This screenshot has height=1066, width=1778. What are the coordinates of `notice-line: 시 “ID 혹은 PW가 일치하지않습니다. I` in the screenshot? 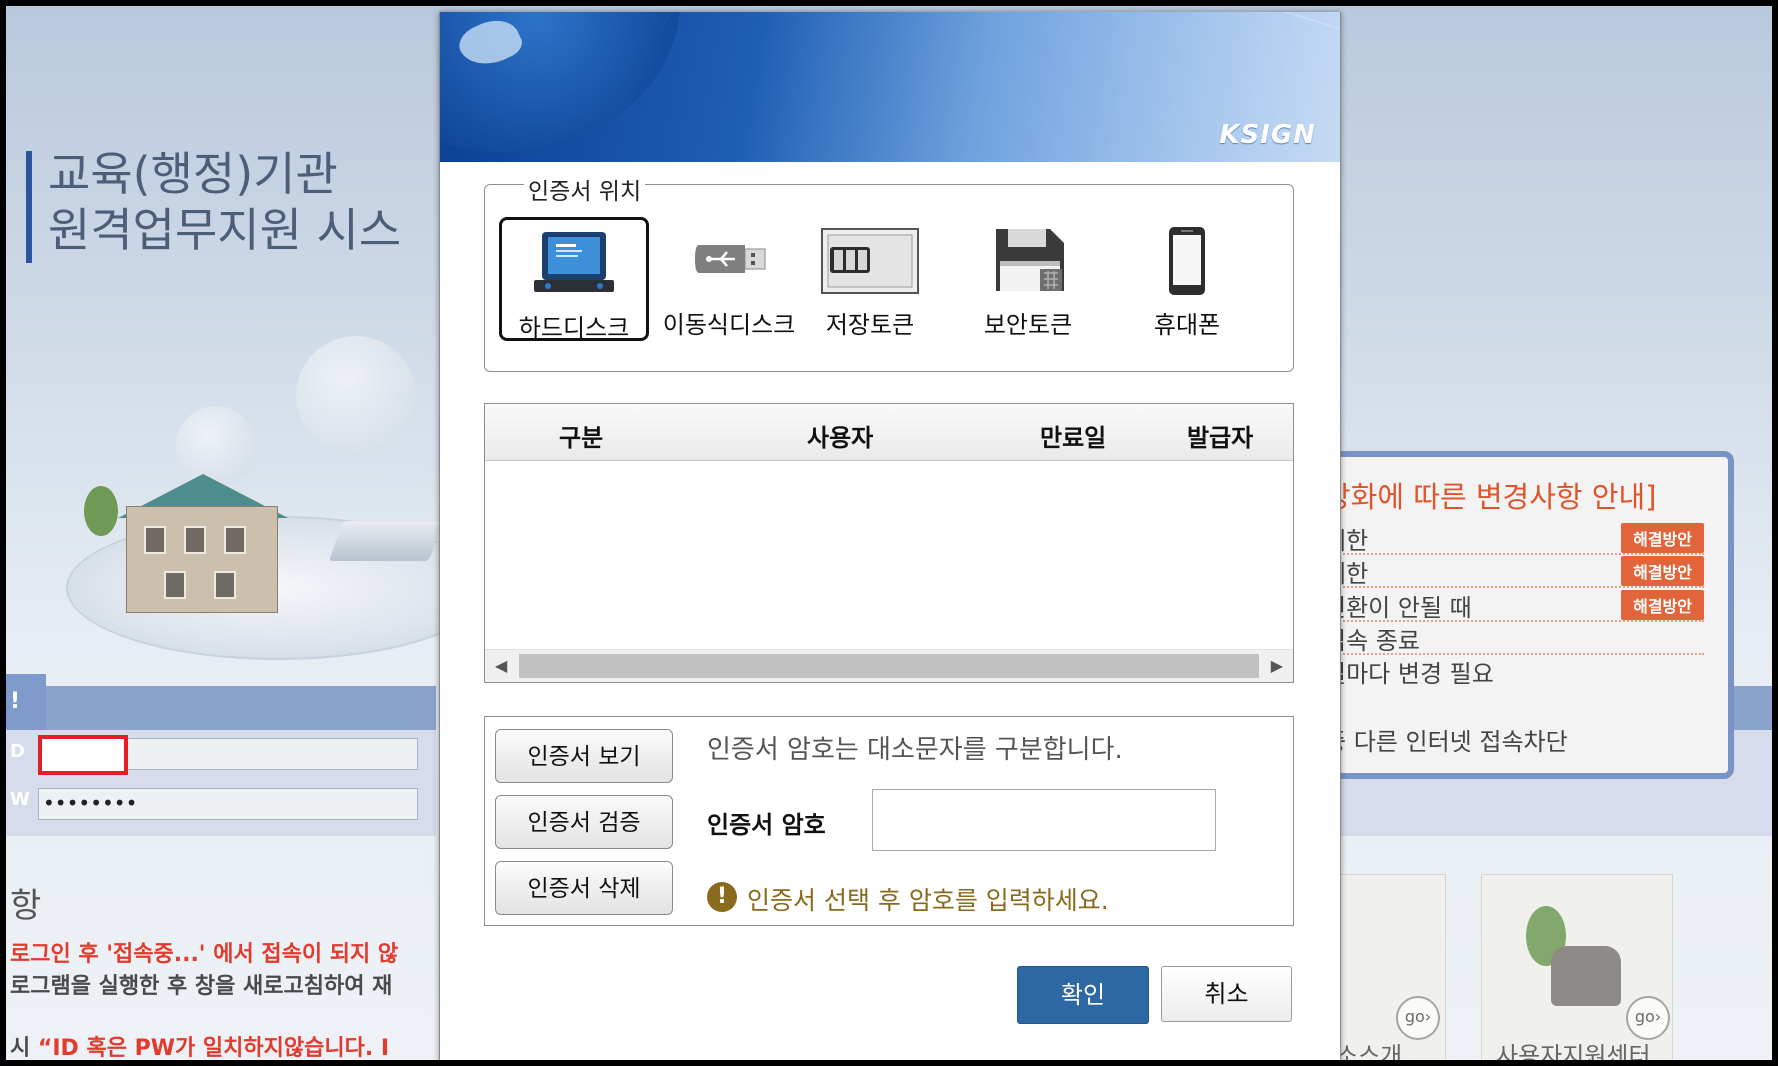 It's located at (199, 1045).